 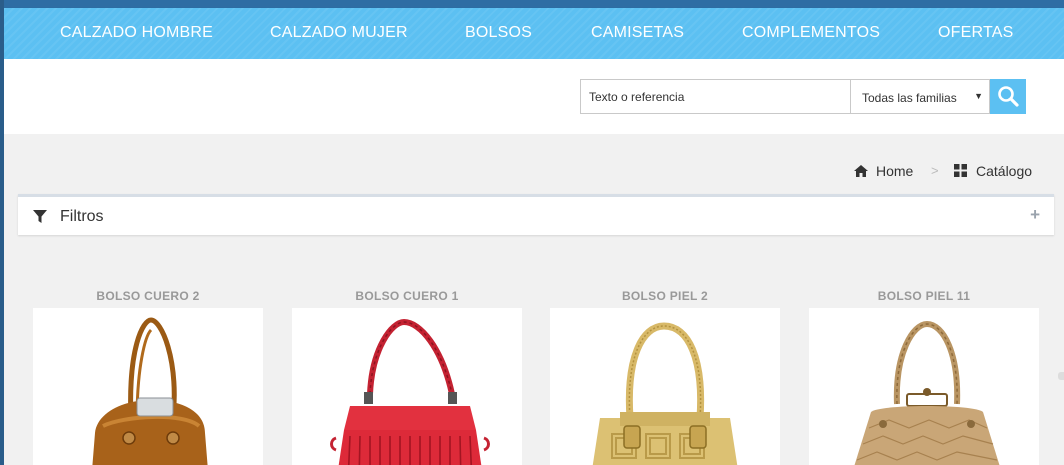 What do you see at coordinates (1035, 215) in the screenshot?
I see `expand-icon: +` at bounding box center [1035, 215].